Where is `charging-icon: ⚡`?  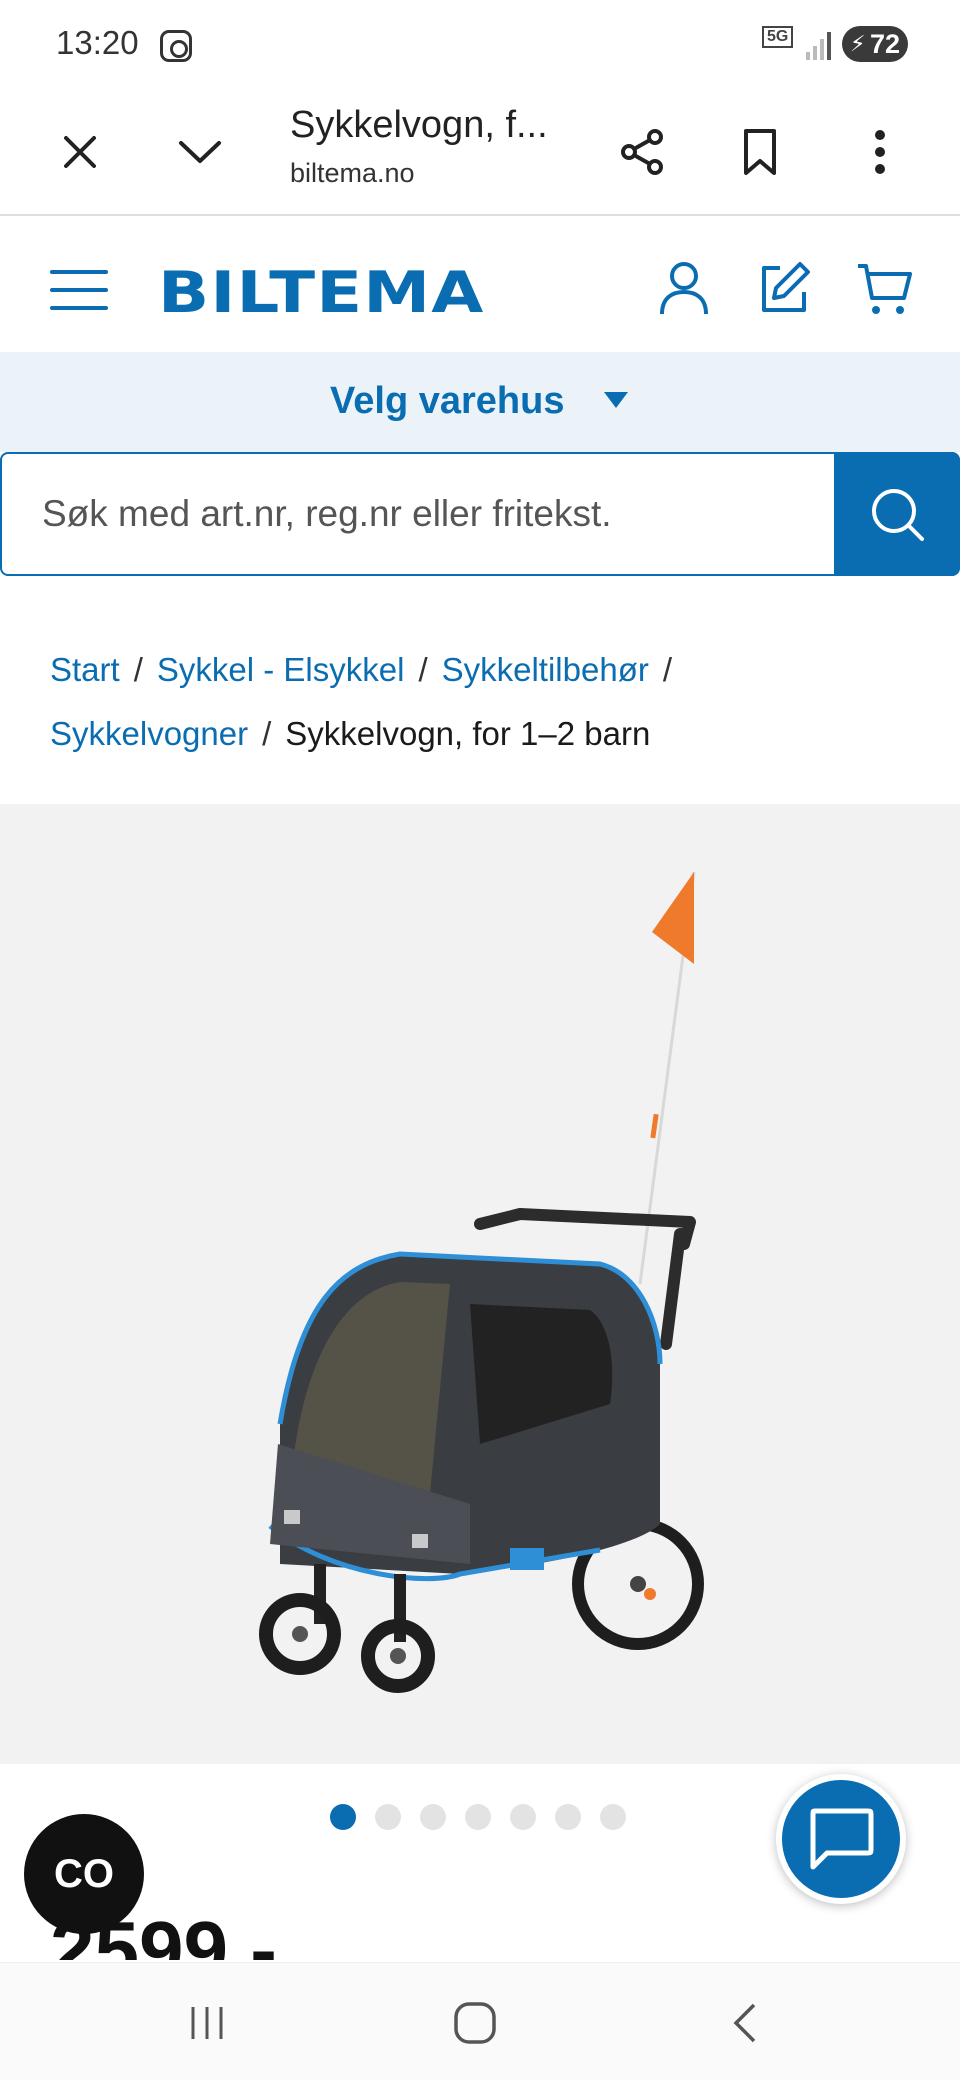 charging-icon: ⚡ is located at coordinates (858, 43).